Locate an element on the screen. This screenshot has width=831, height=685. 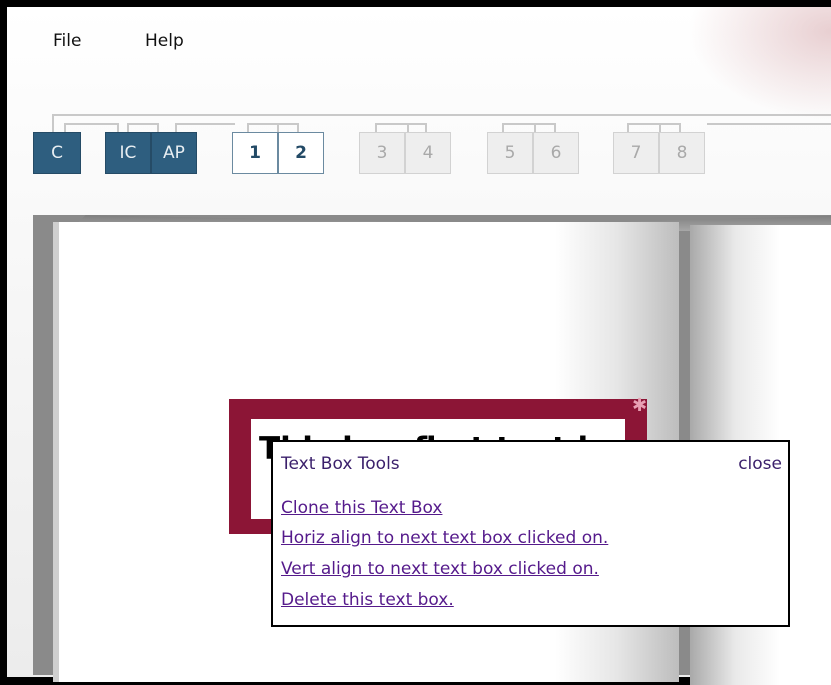
clone-text-box-link: Clone this Text Box is located at coordinates (361, 508).